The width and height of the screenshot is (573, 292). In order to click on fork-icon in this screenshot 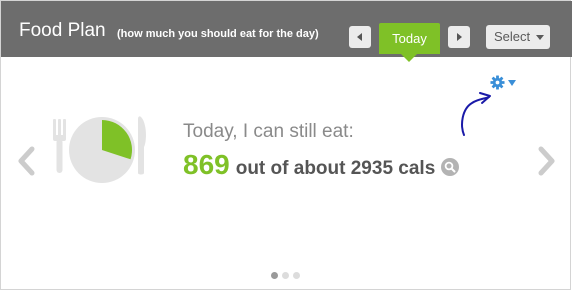, I will do `click(59, 146)`.